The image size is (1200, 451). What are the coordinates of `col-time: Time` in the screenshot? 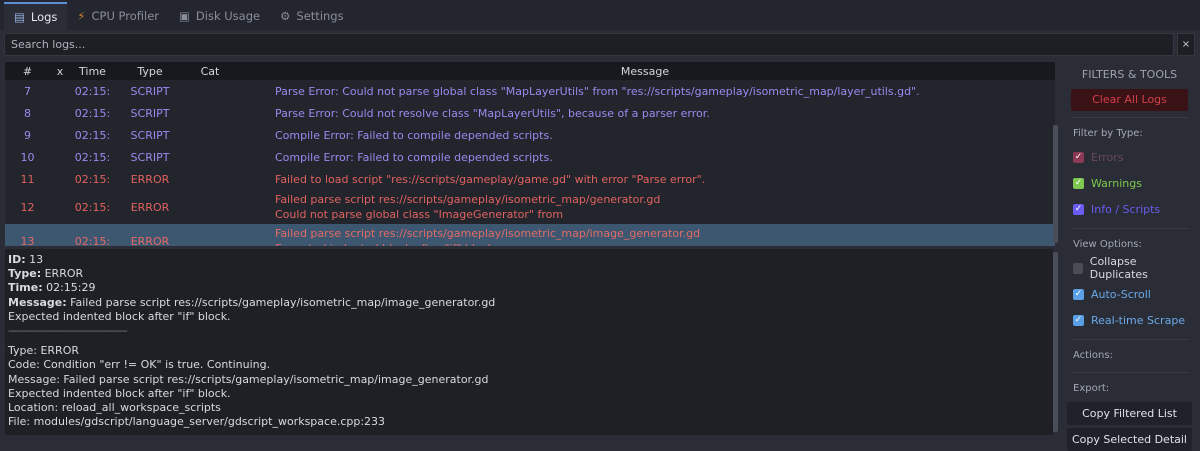 It's located at (92, 71).